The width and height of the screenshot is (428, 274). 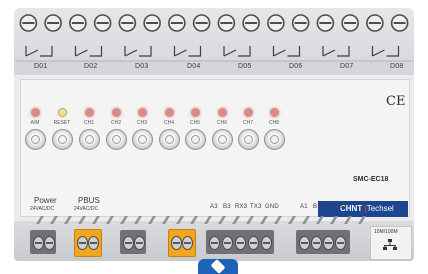 What do you see at coordinates (62, 139) in the screenshot?
I see `reset-button` at bounding box center [62, 139].